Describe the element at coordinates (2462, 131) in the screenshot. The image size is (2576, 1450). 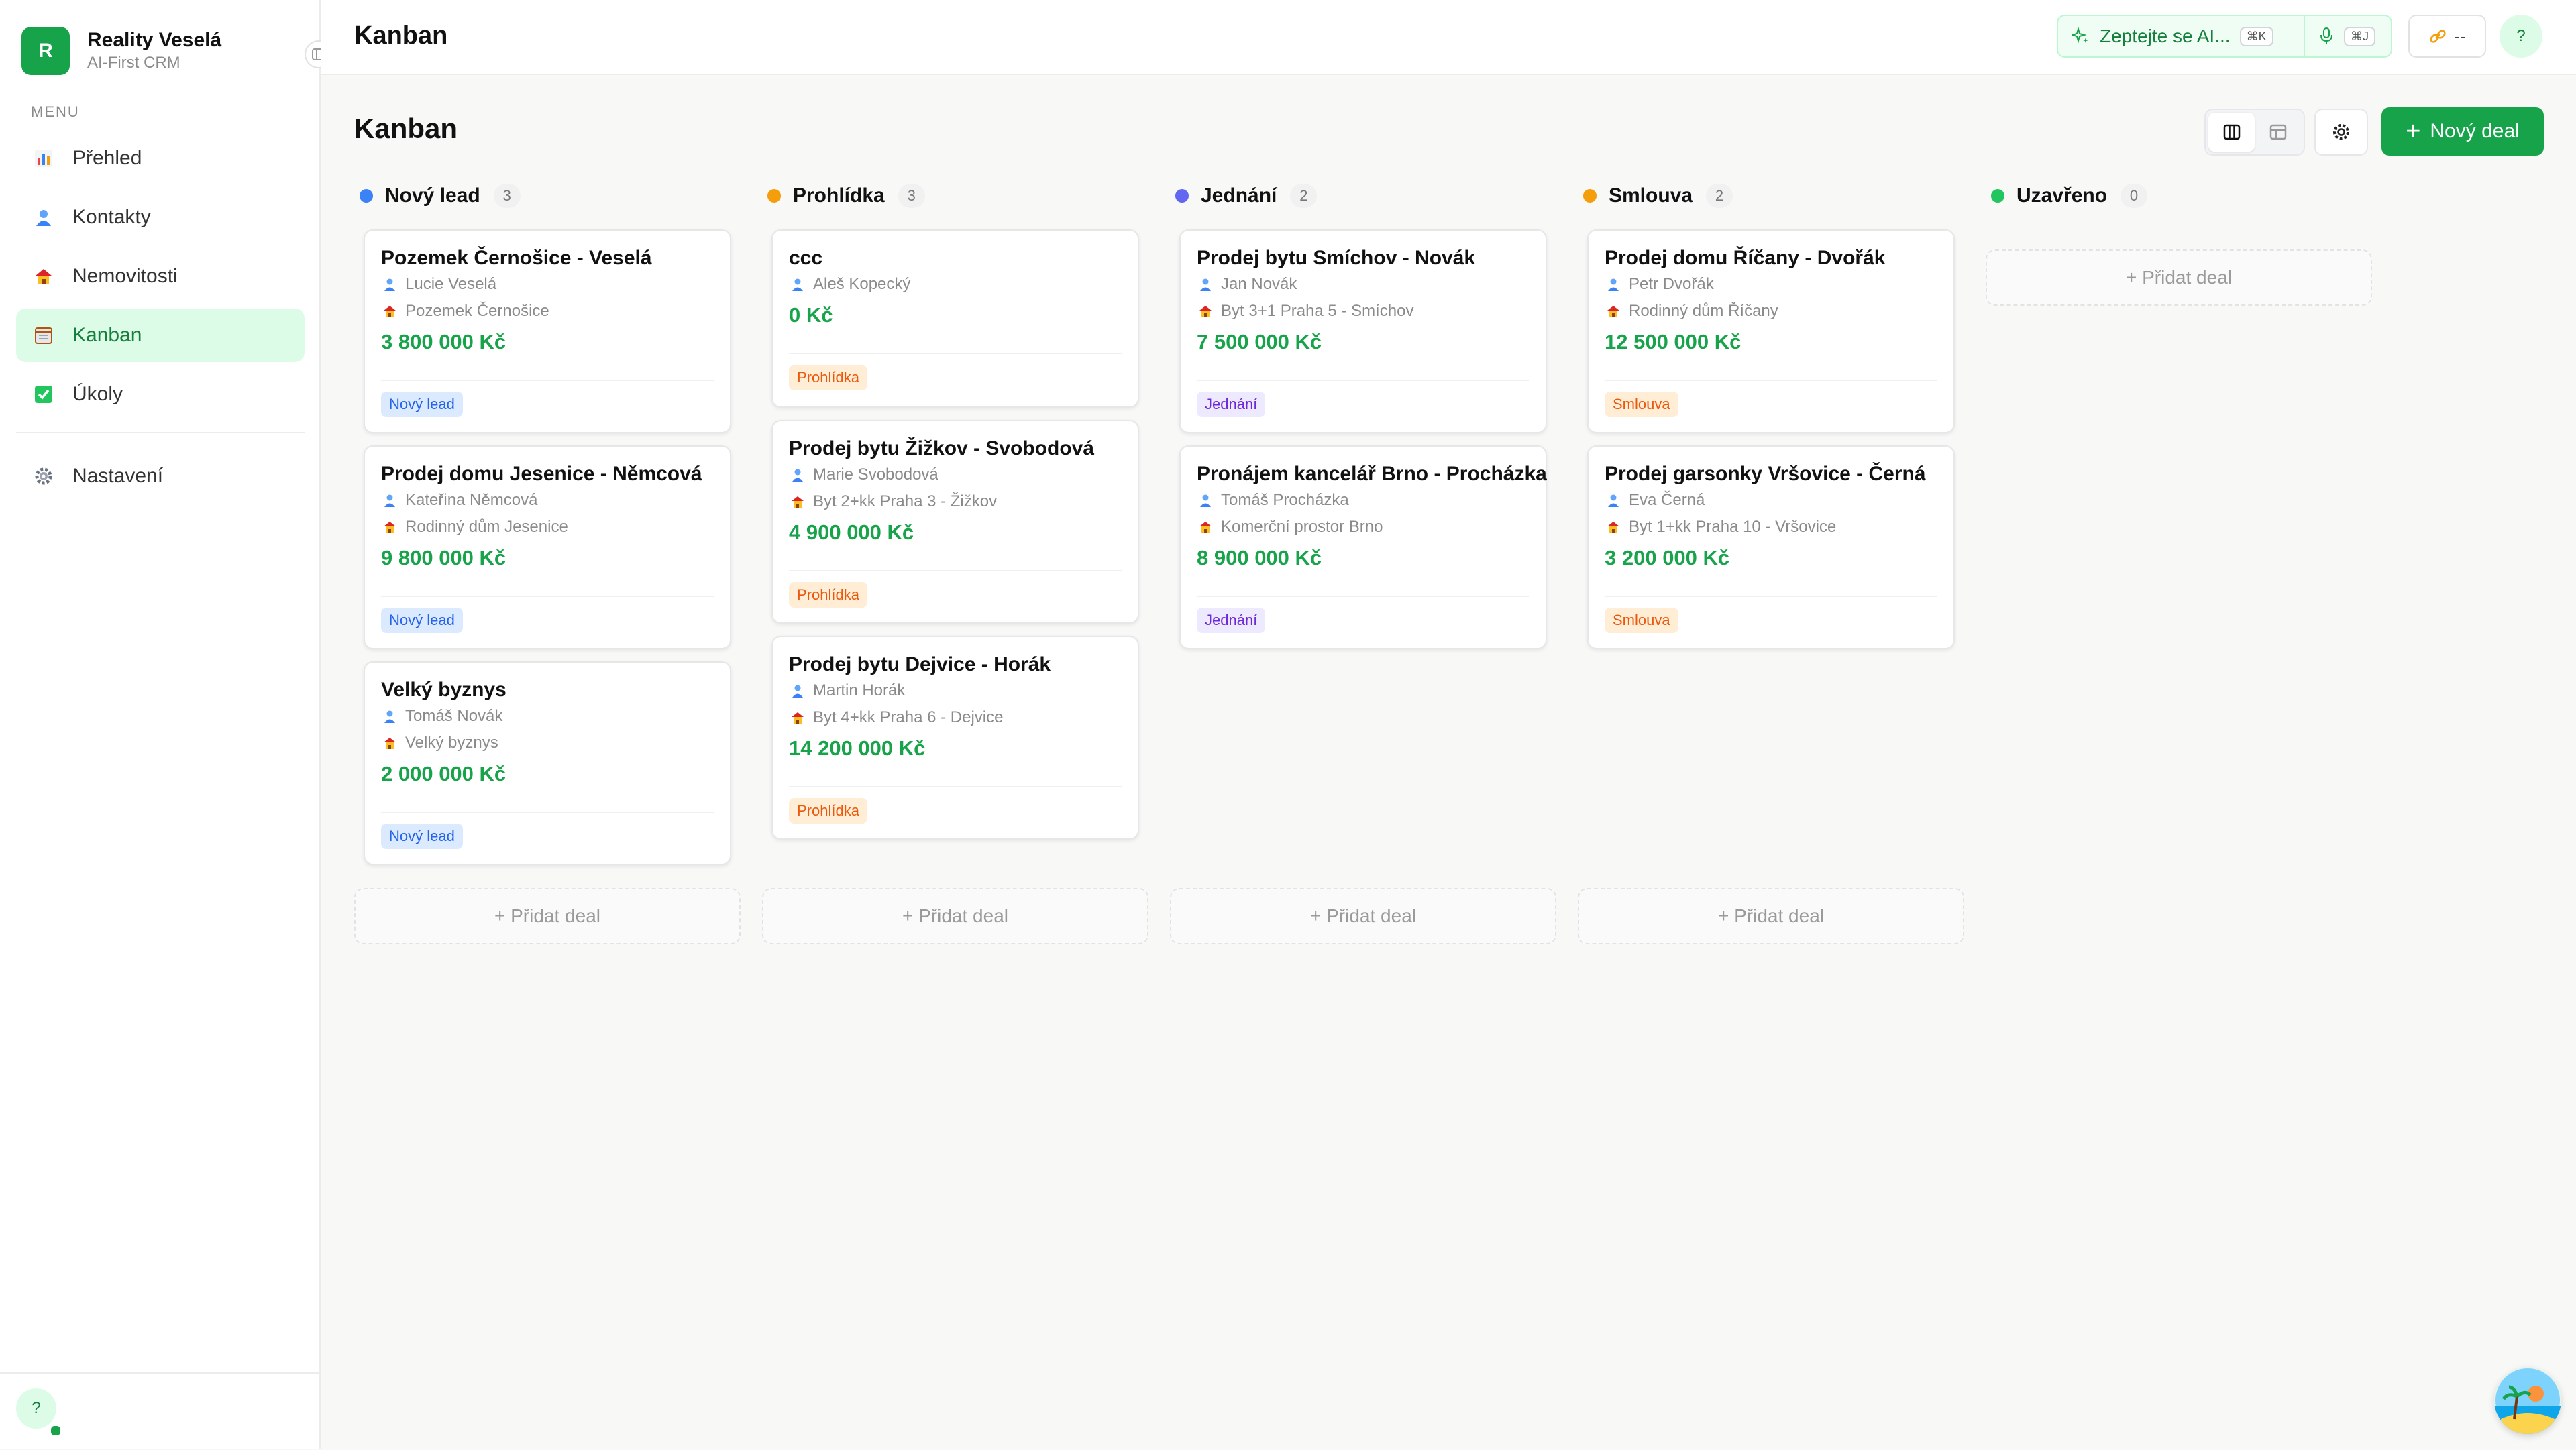
I see `new-deal-button: + Nový deal` at that location.